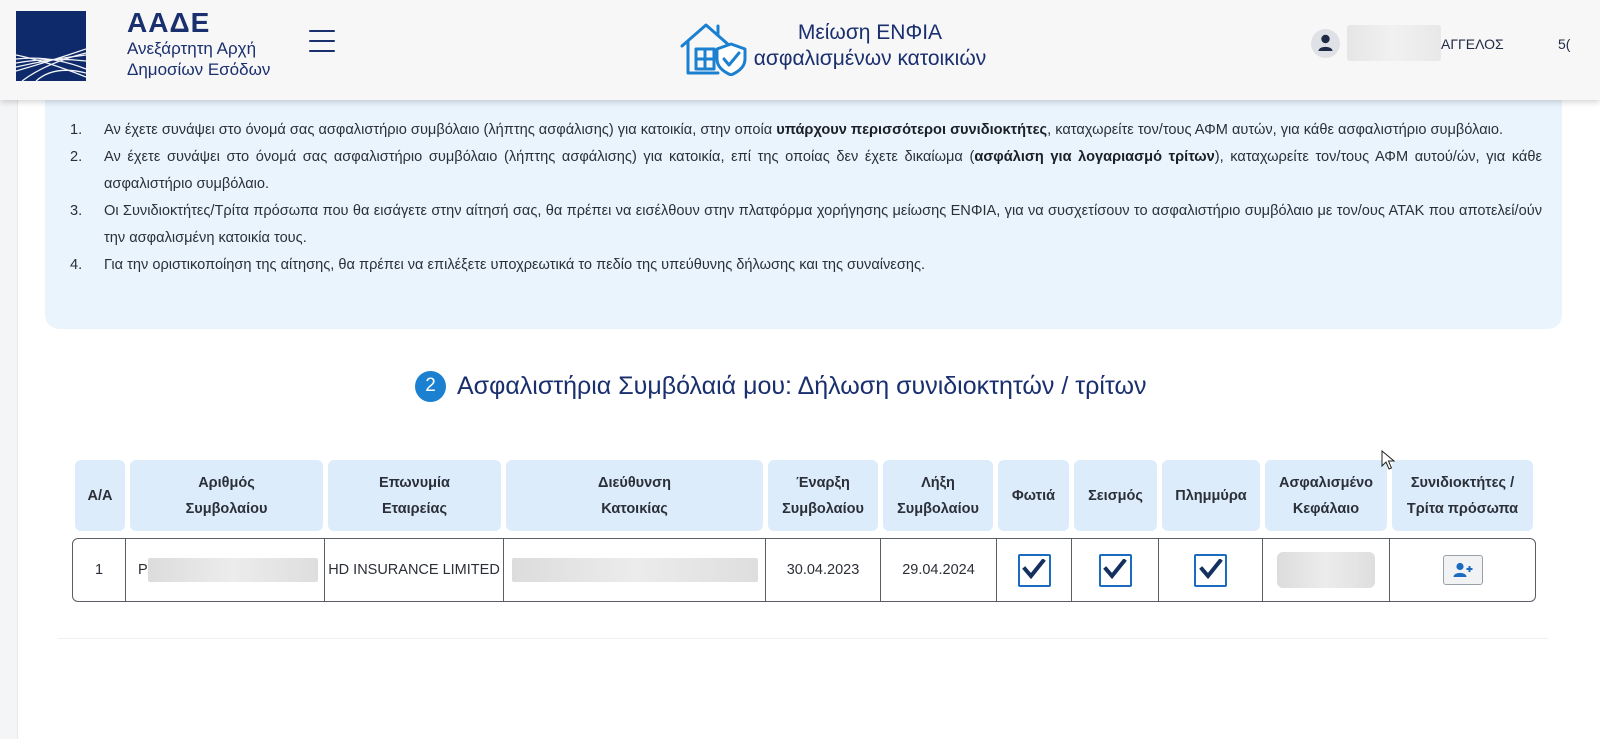 The width and height of the screenshot is (1600, 739). I want to click on insured-capital-redacted, so click(1326, 570).